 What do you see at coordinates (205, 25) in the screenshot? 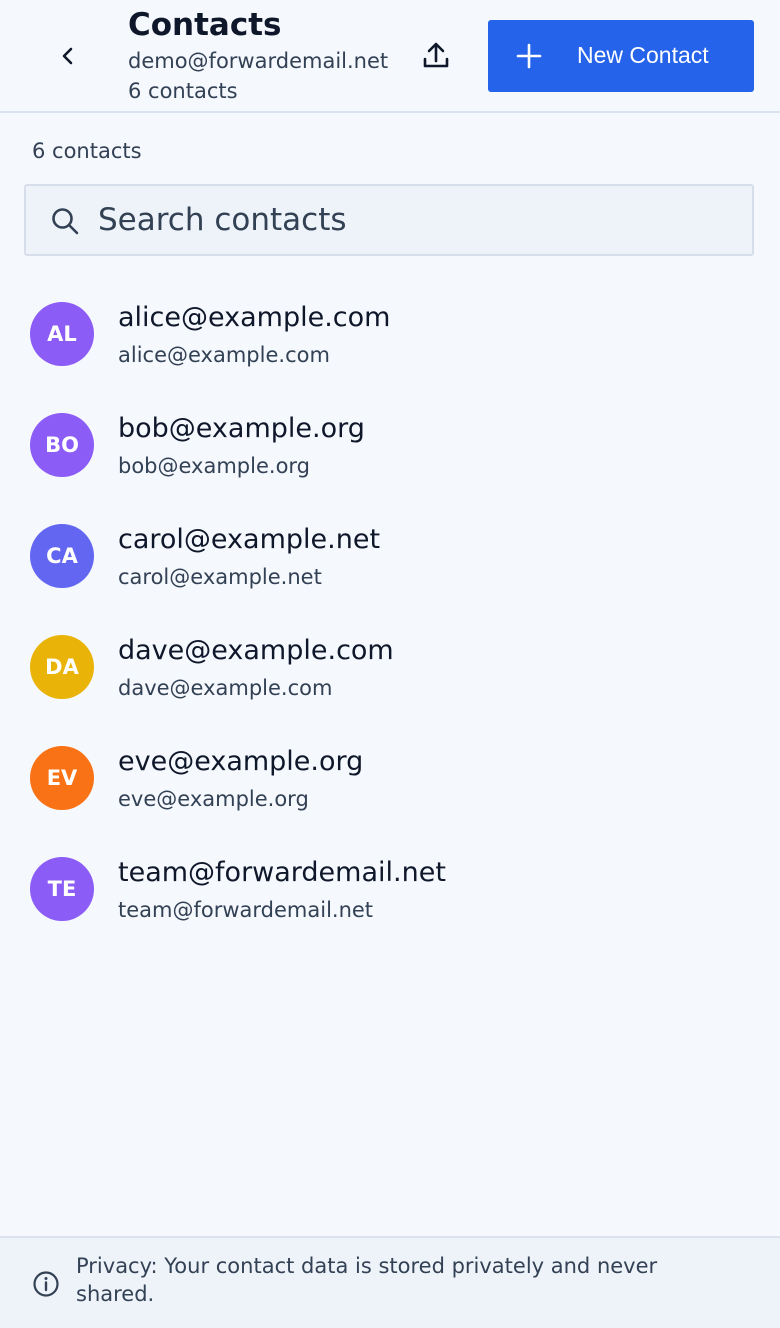
I see `page-title: Contacts` at bounding box center [205, 25].